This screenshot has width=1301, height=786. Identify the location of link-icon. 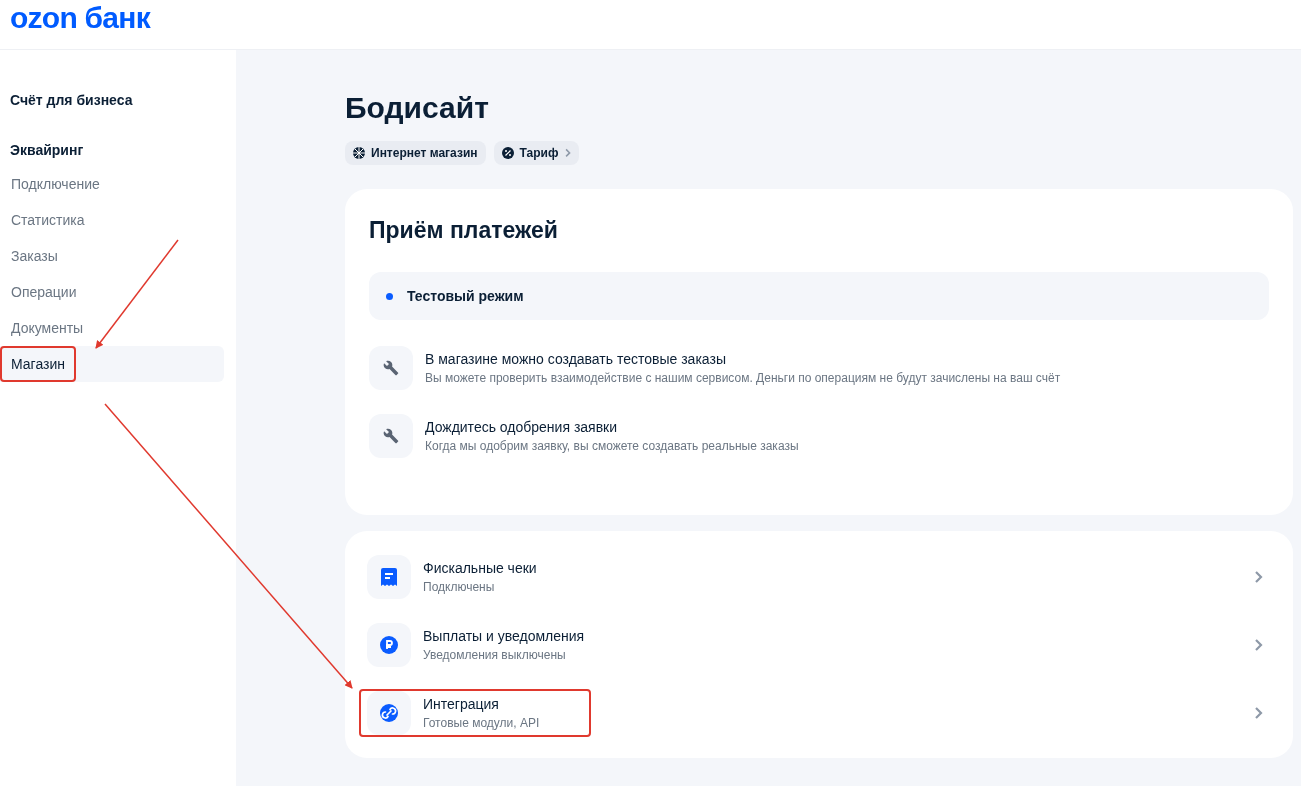
(389, 713).